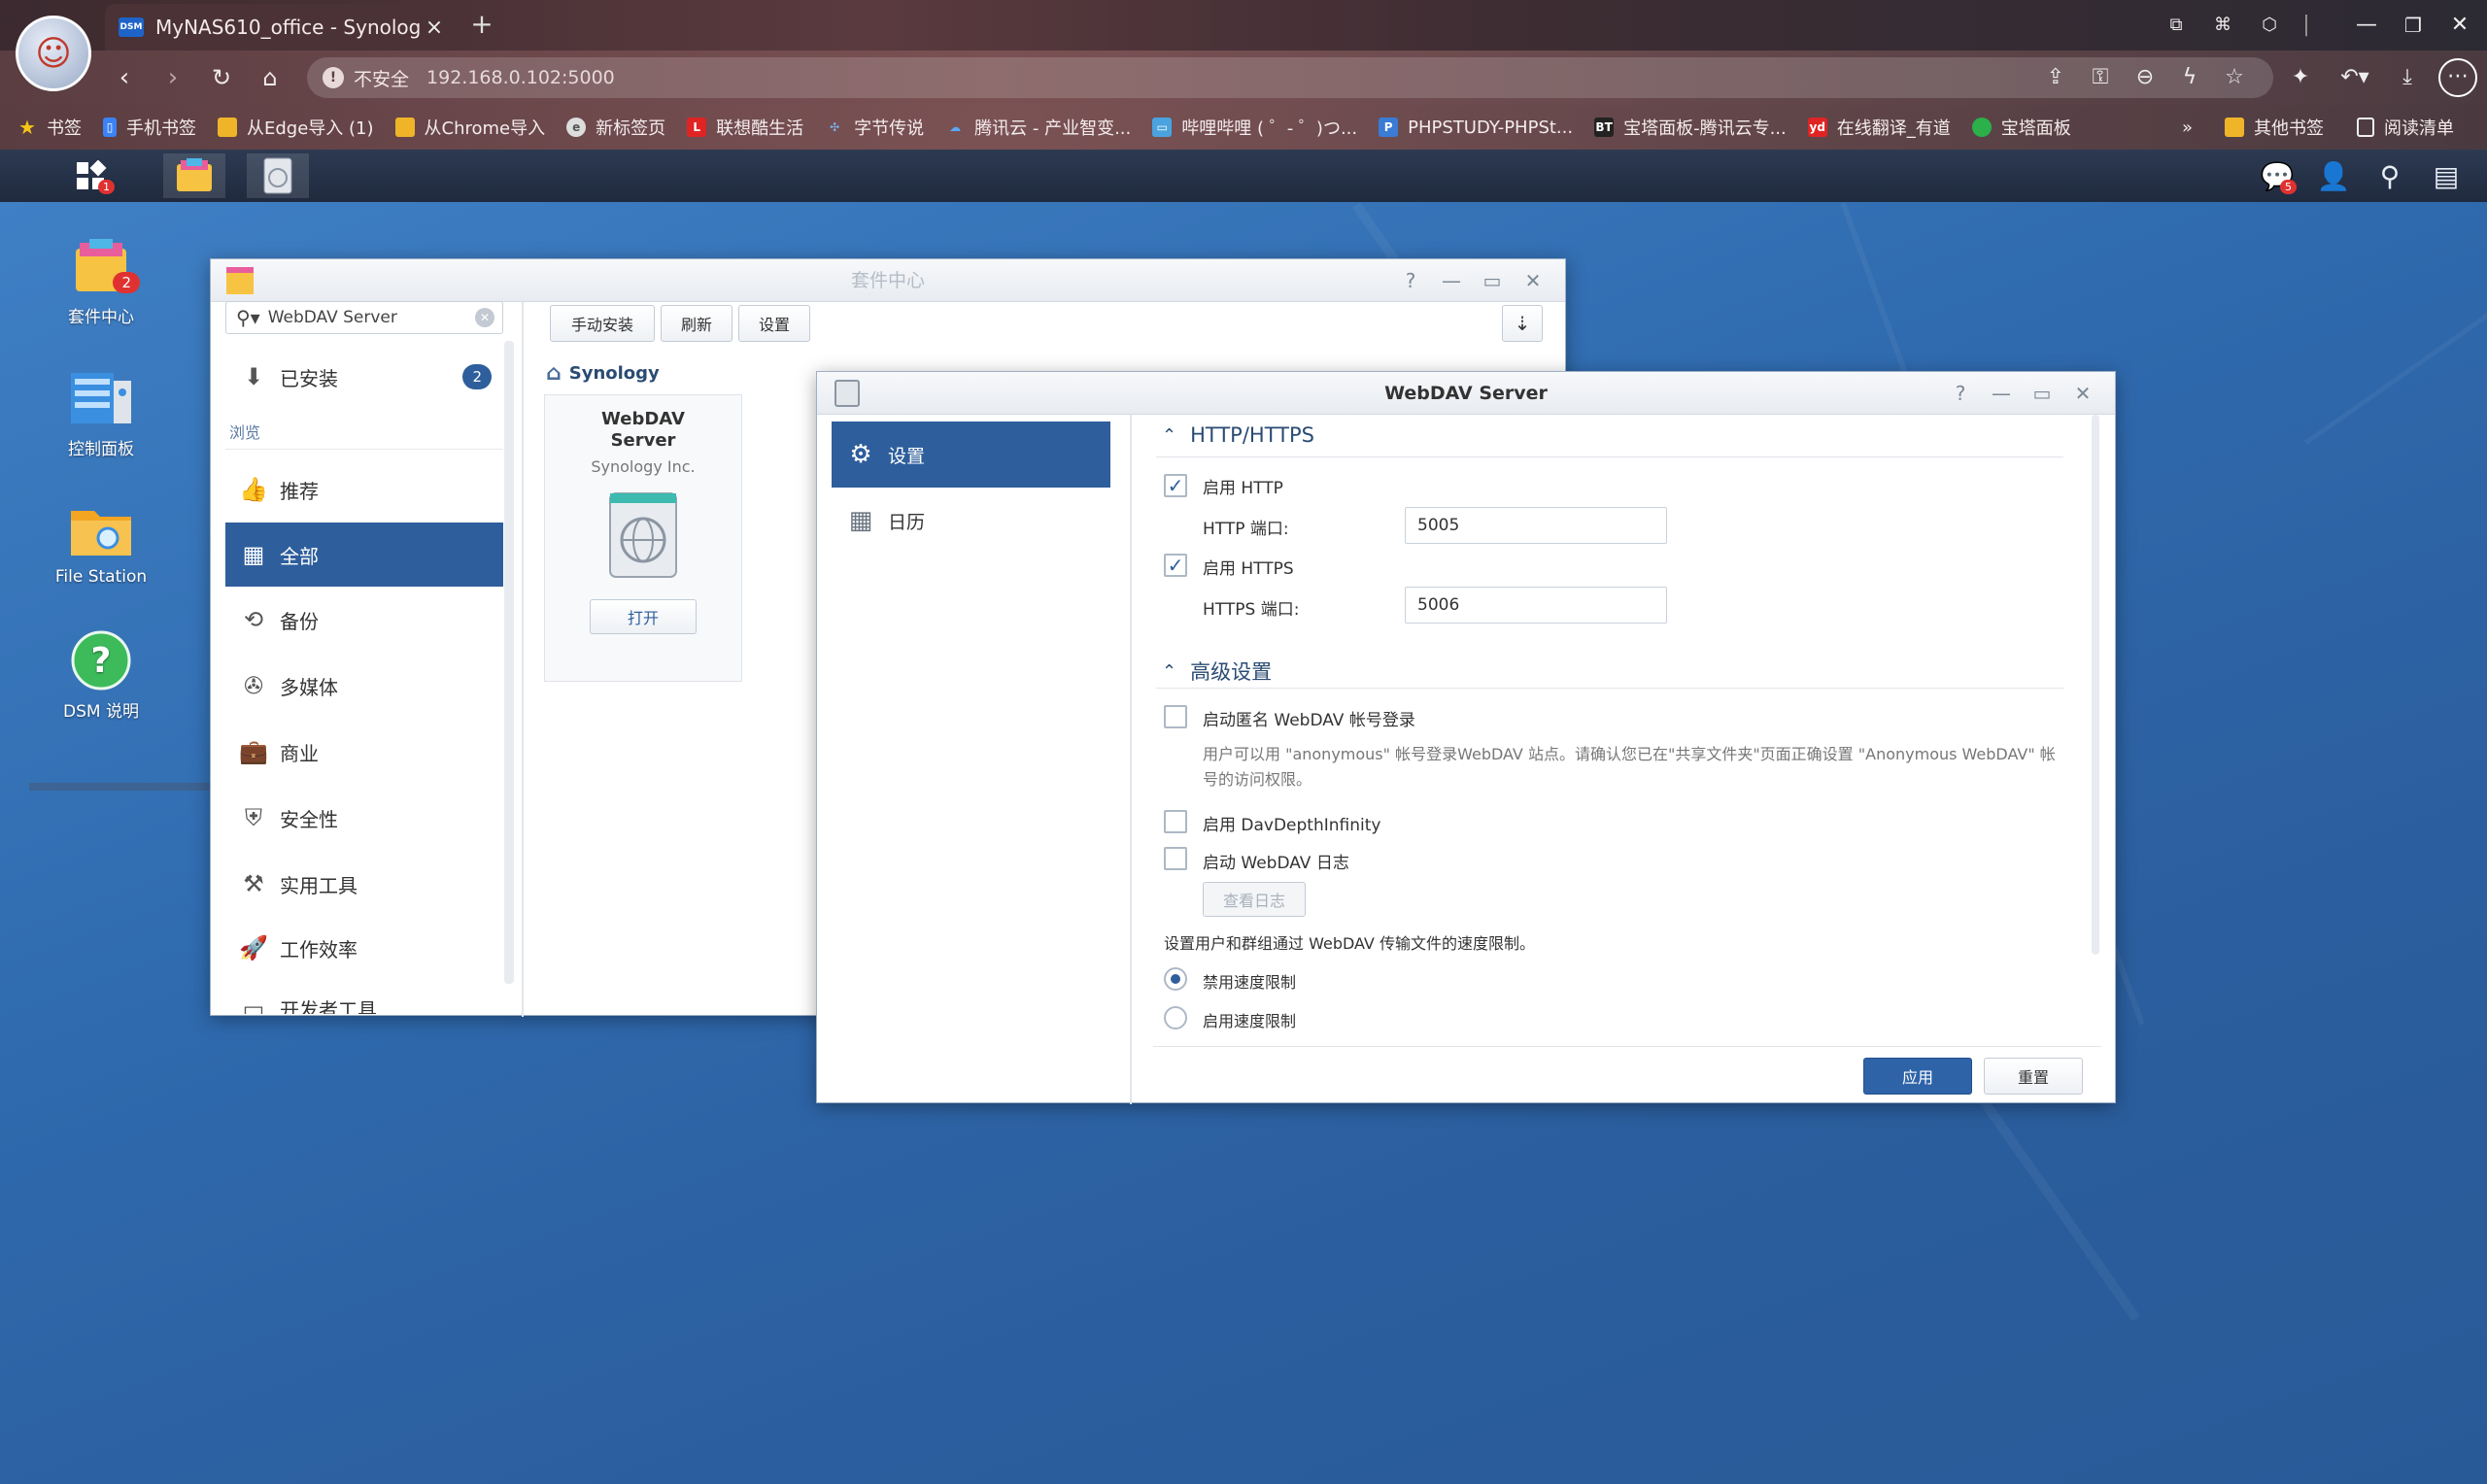  What do you see at coordinates (1175, 979) in the screenshot?
I see `disable-speed-limit-radio` at bounding box center [1175, 979].